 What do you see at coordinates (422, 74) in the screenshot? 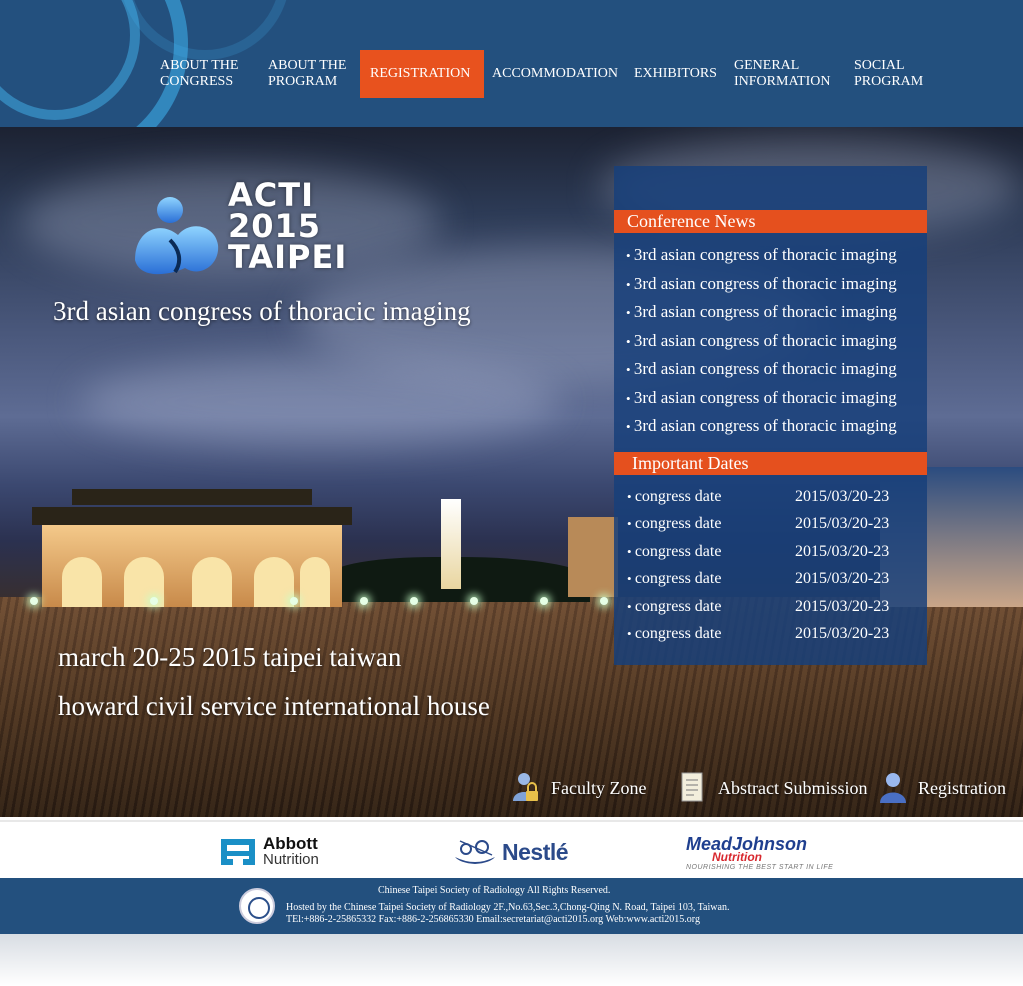
I see `nav-registration: REGISTRATION` at bounding box center [422, 74].